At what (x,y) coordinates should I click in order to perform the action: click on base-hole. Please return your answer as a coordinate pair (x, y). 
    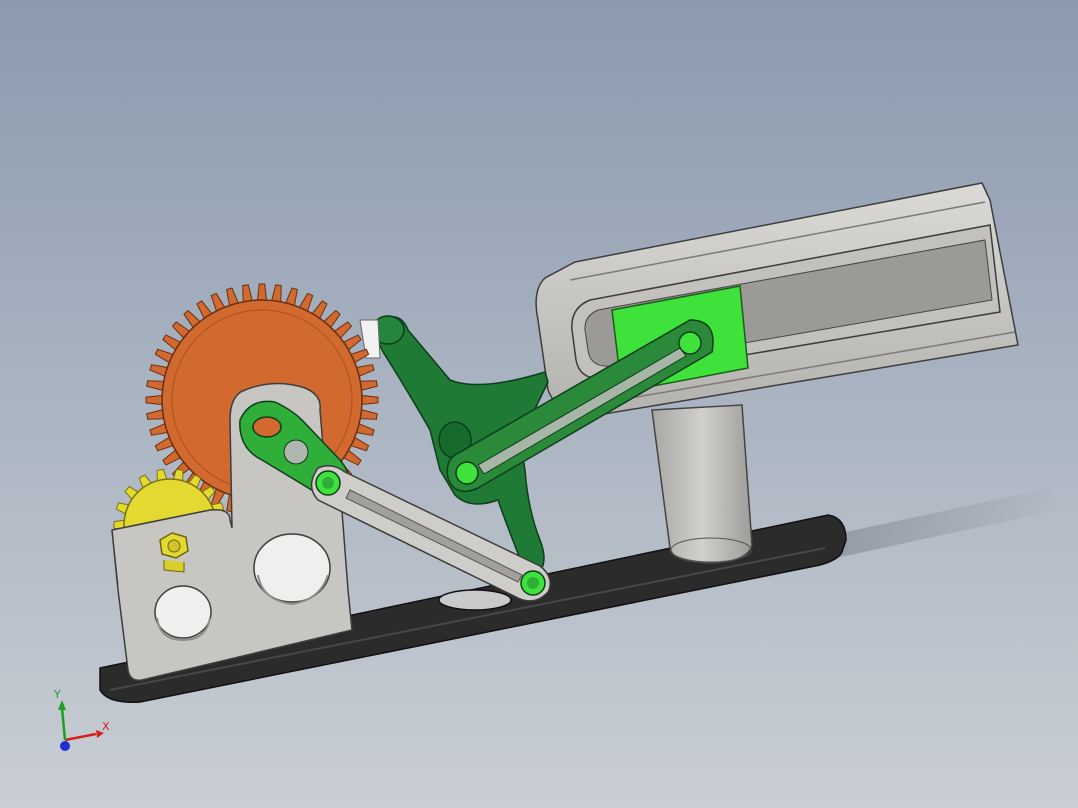
    Looking at the image, I should click on (475, 600).